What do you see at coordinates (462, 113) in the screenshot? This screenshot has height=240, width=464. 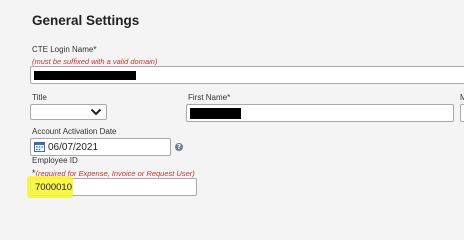 I see `middle-name-input` at bounding box center [462, 113].